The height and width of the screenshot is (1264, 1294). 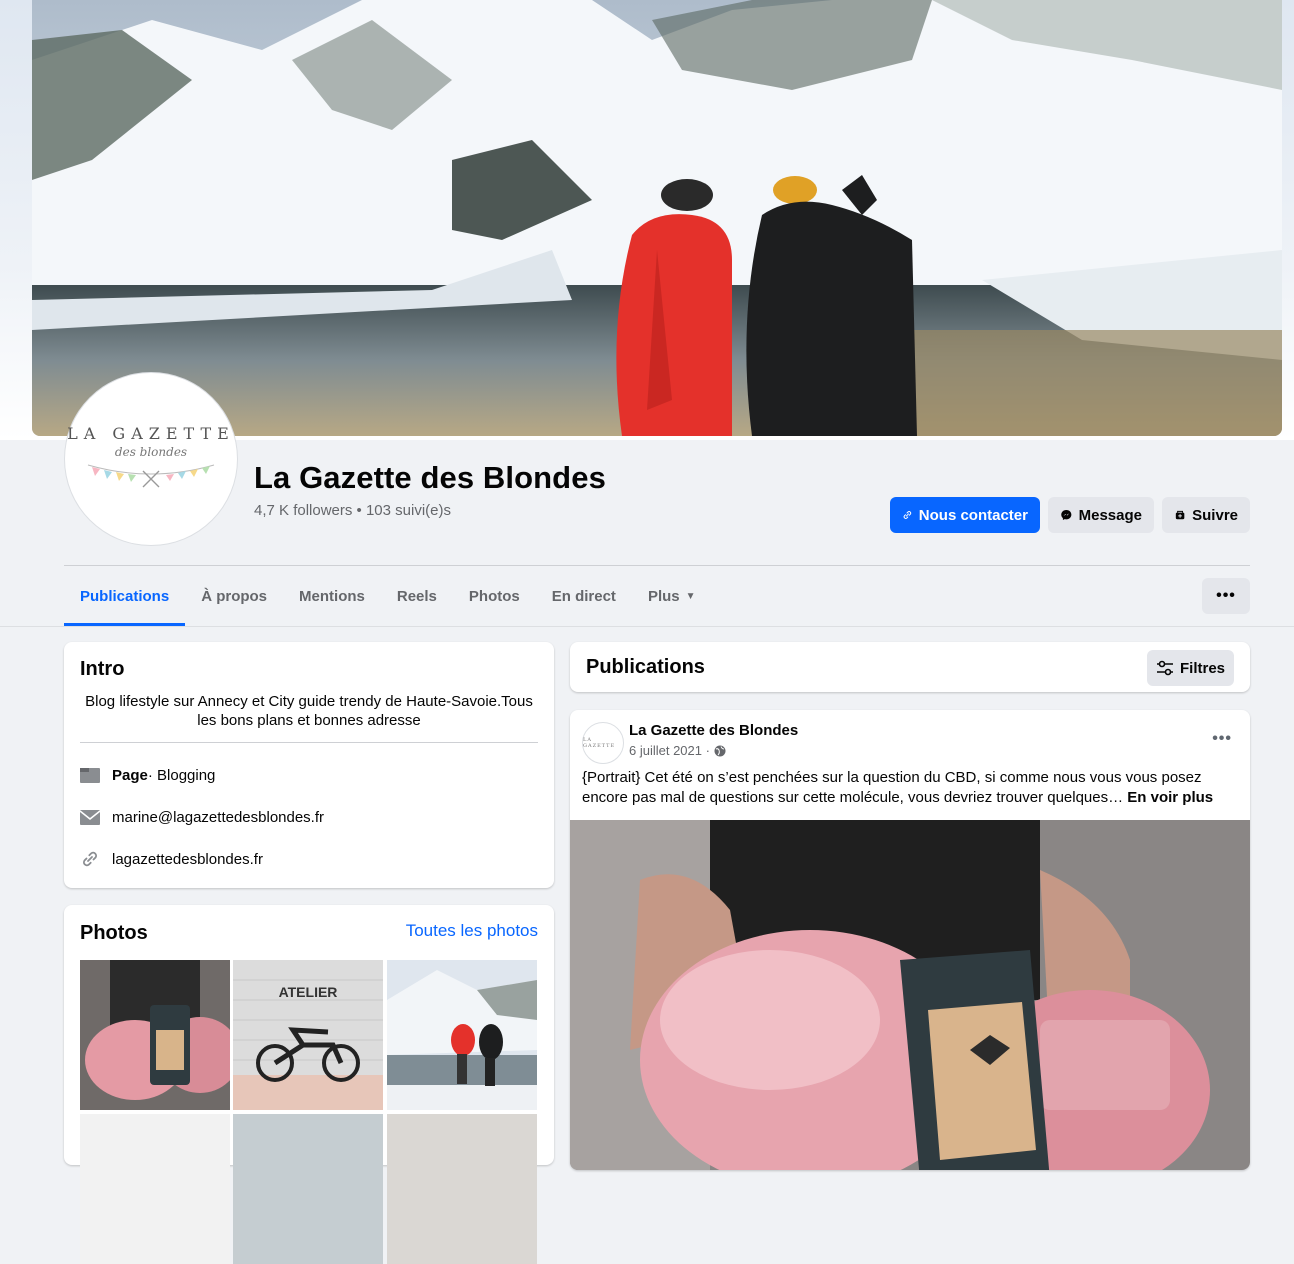 What do you see at coordinates (669, 750) in the screenshot?
I see `post-date: 6 juillet 2021 ·` at bounding box center [669, 750].